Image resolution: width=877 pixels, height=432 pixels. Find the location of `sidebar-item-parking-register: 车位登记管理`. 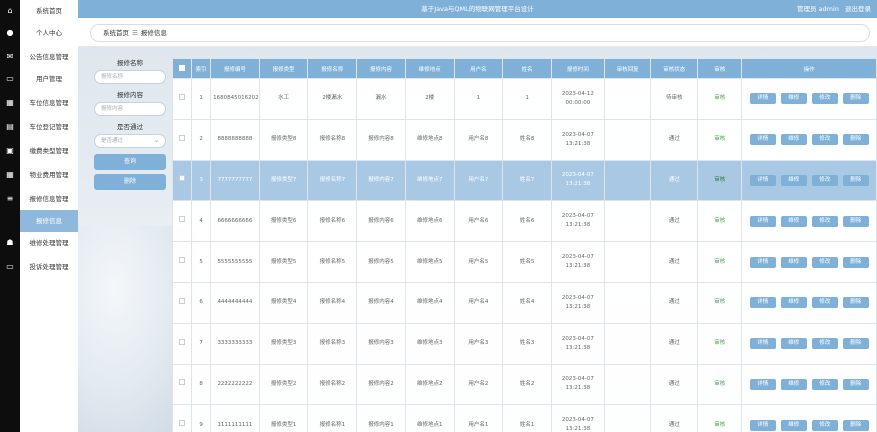

sidebar-item-parking-register: 车位登记管理 is located at coordinates (49, 127).